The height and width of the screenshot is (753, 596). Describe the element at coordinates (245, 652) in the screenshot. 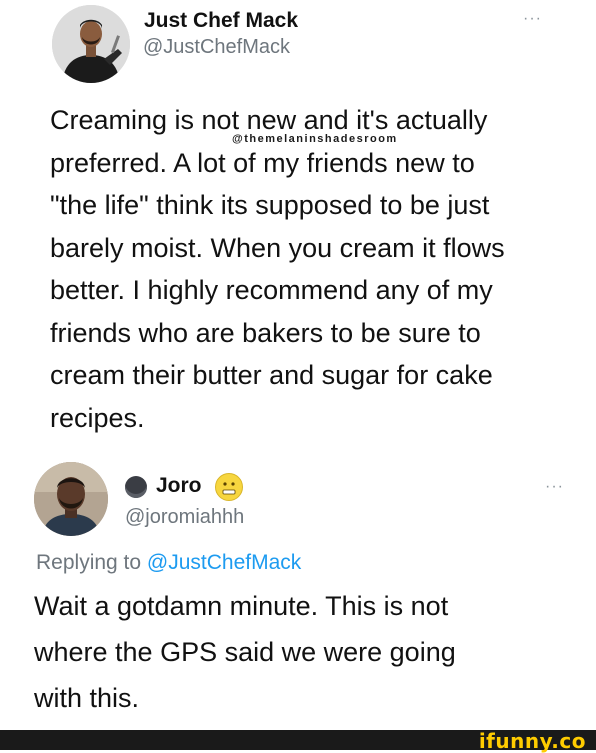

I see `reply-line: where the GPS said we were going` at that location.